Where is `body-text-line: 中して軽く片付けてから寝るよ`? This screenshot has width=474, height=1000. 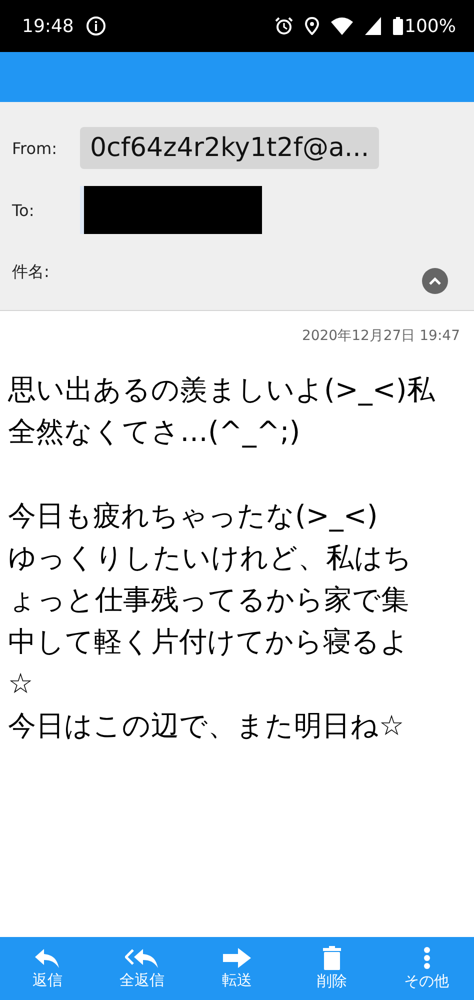 body-text-line: 中して軽く片付けてから寝るよ is located at coordinates (209, 642).